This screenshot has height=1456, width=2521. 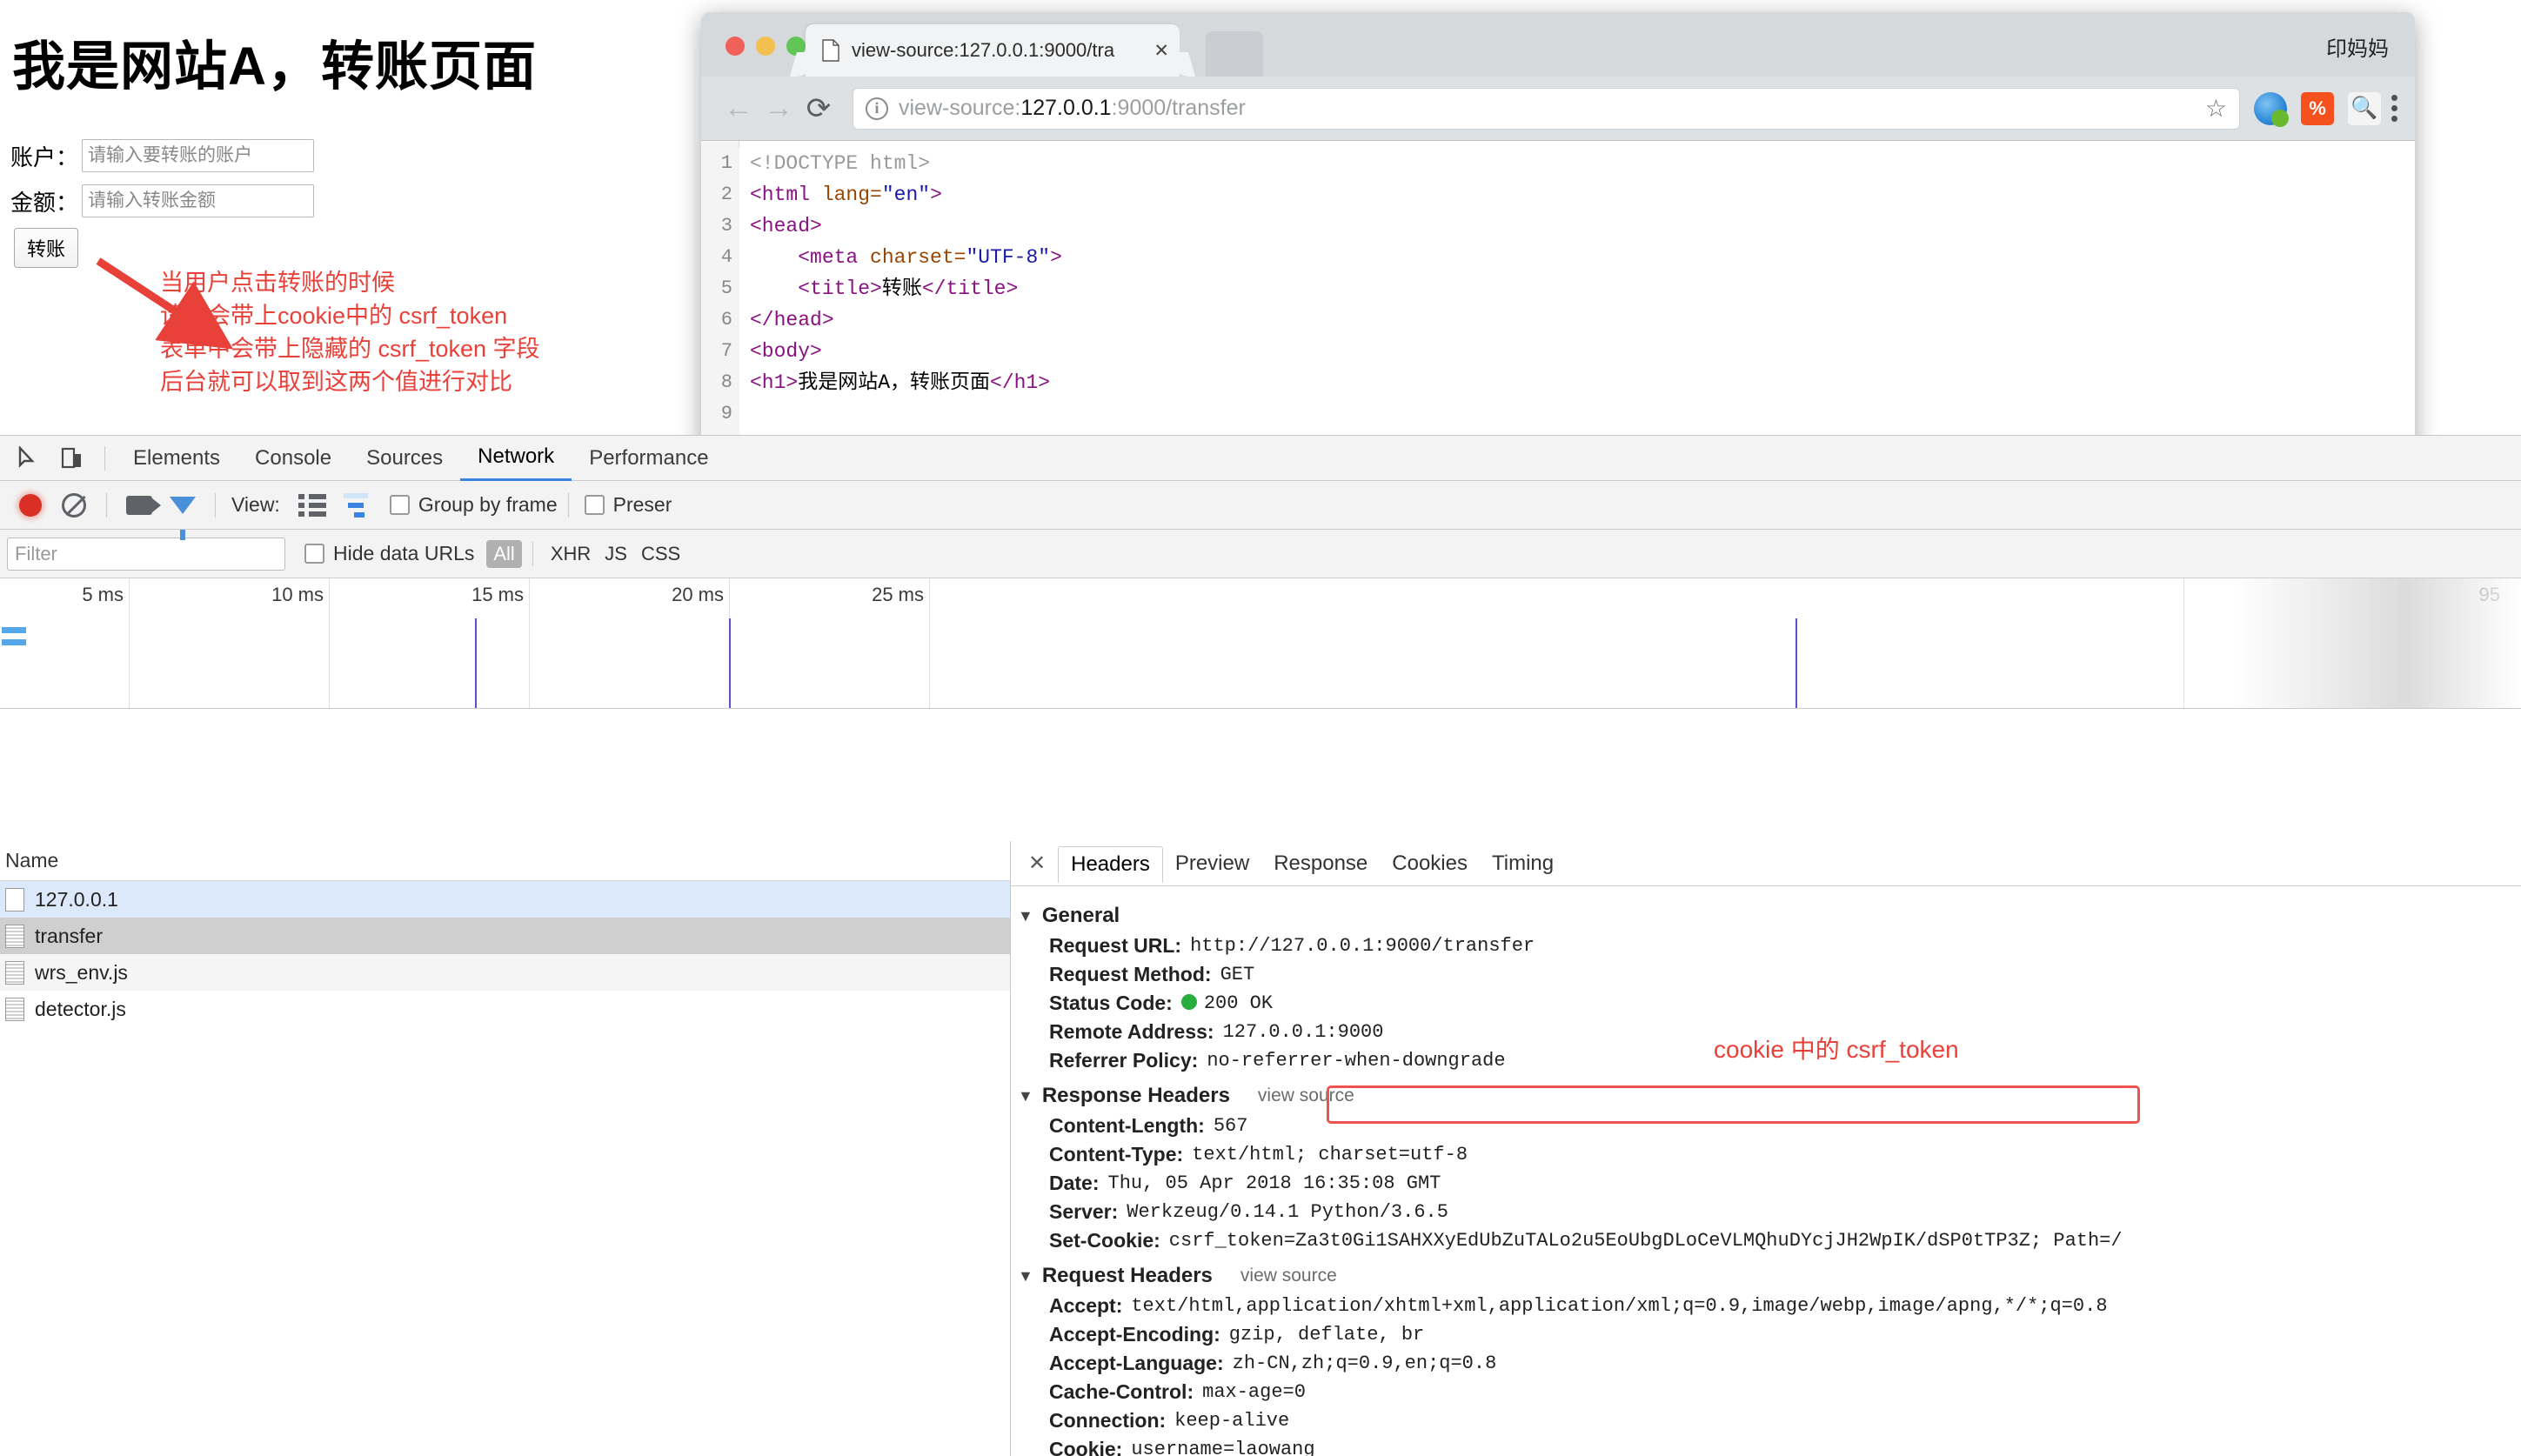 What do you see at coordinates (505, 936) in the screenshot?
I see `table-row: transfer` at bounding box center [505, 936].